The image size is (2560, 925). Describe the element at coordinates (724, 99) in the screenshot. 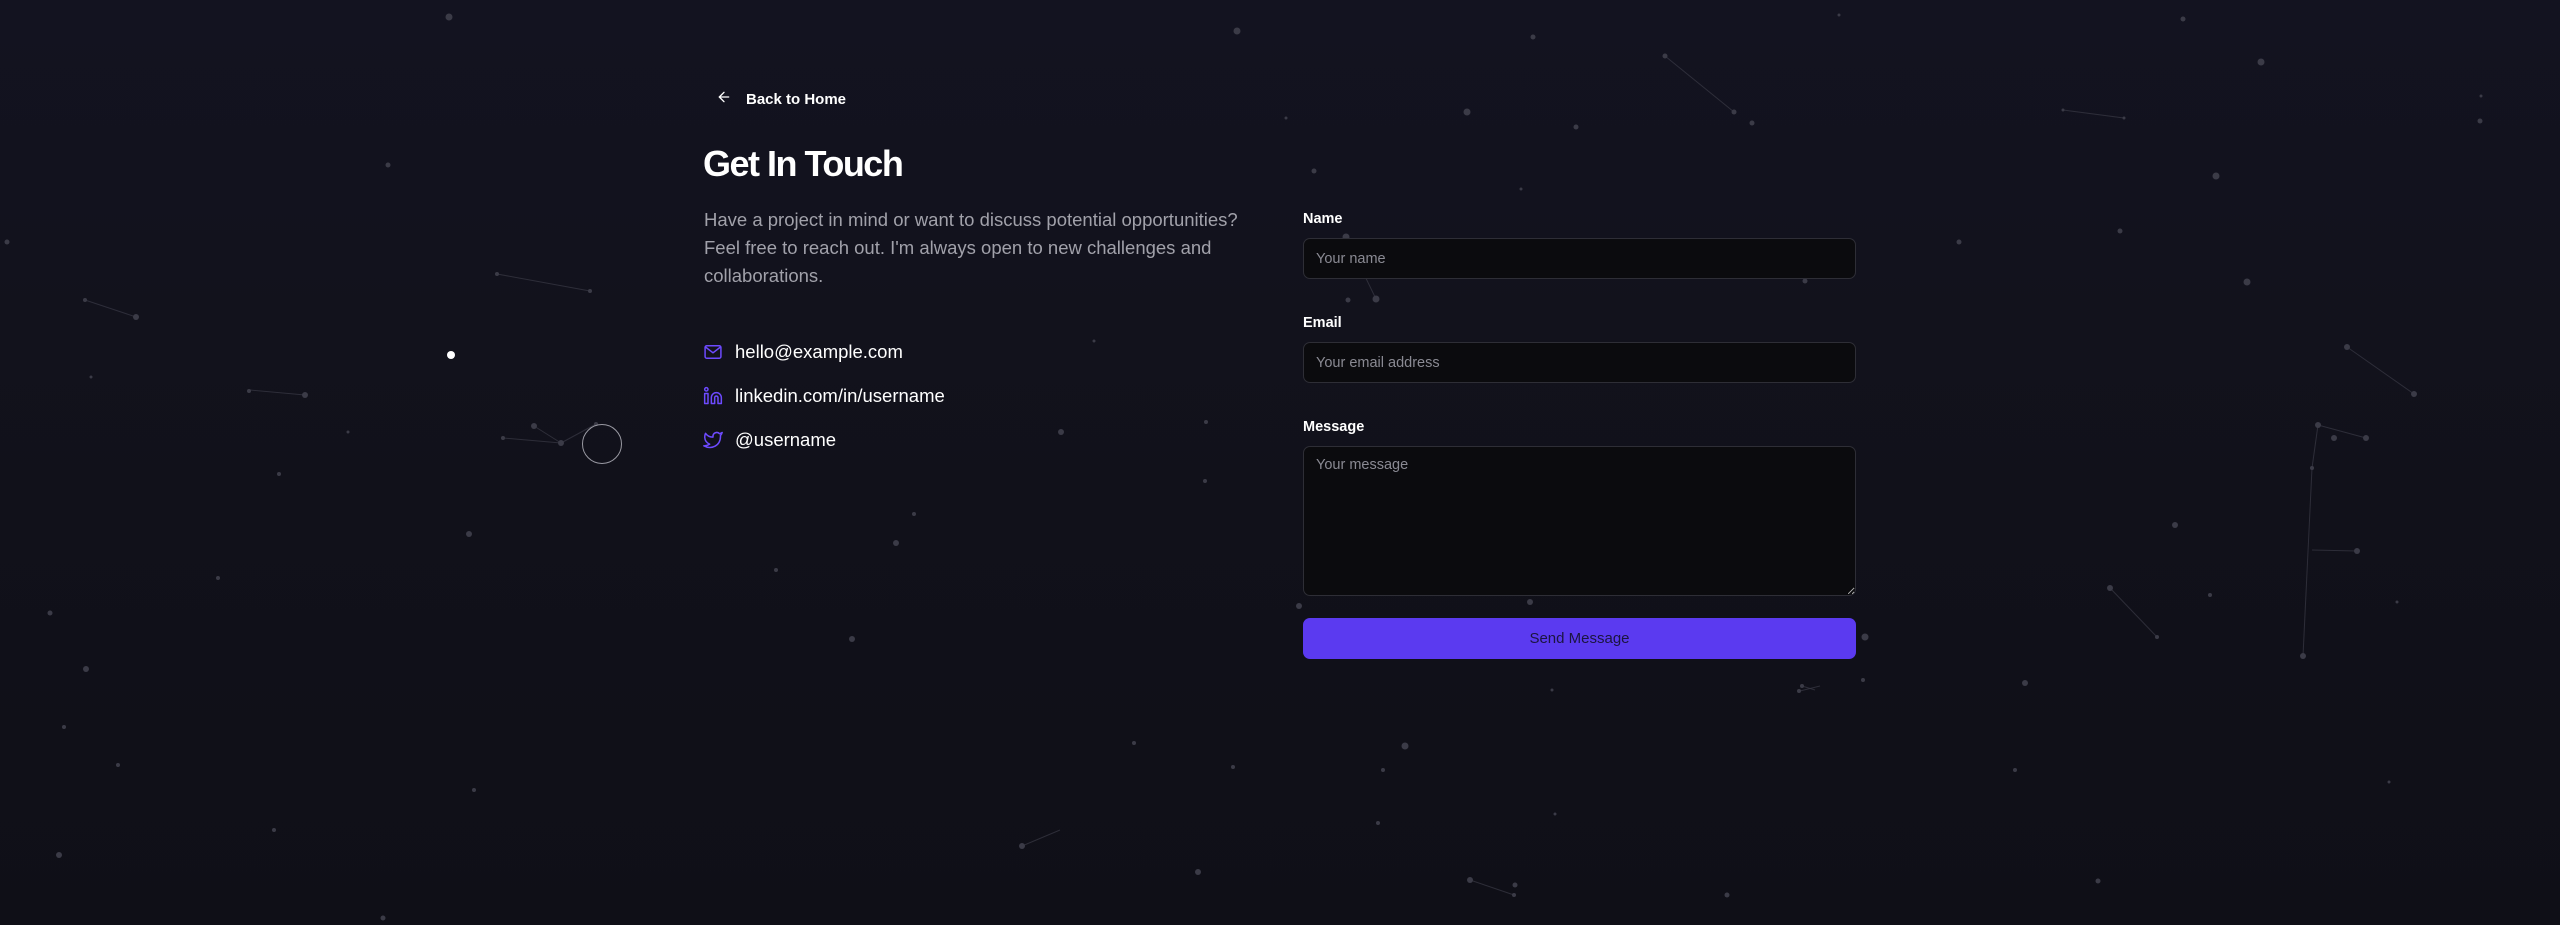

I see `arrow-left-icon` at that location.